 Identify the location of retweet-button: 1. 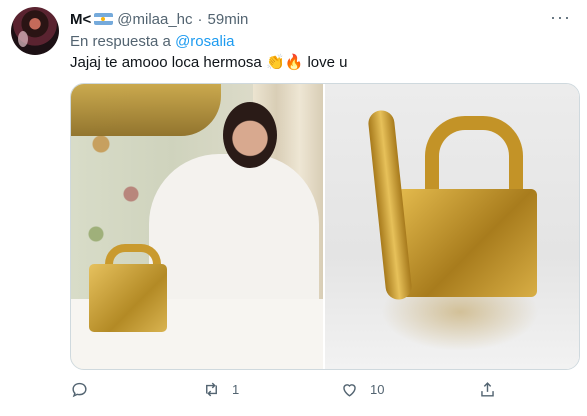
(220, 389).